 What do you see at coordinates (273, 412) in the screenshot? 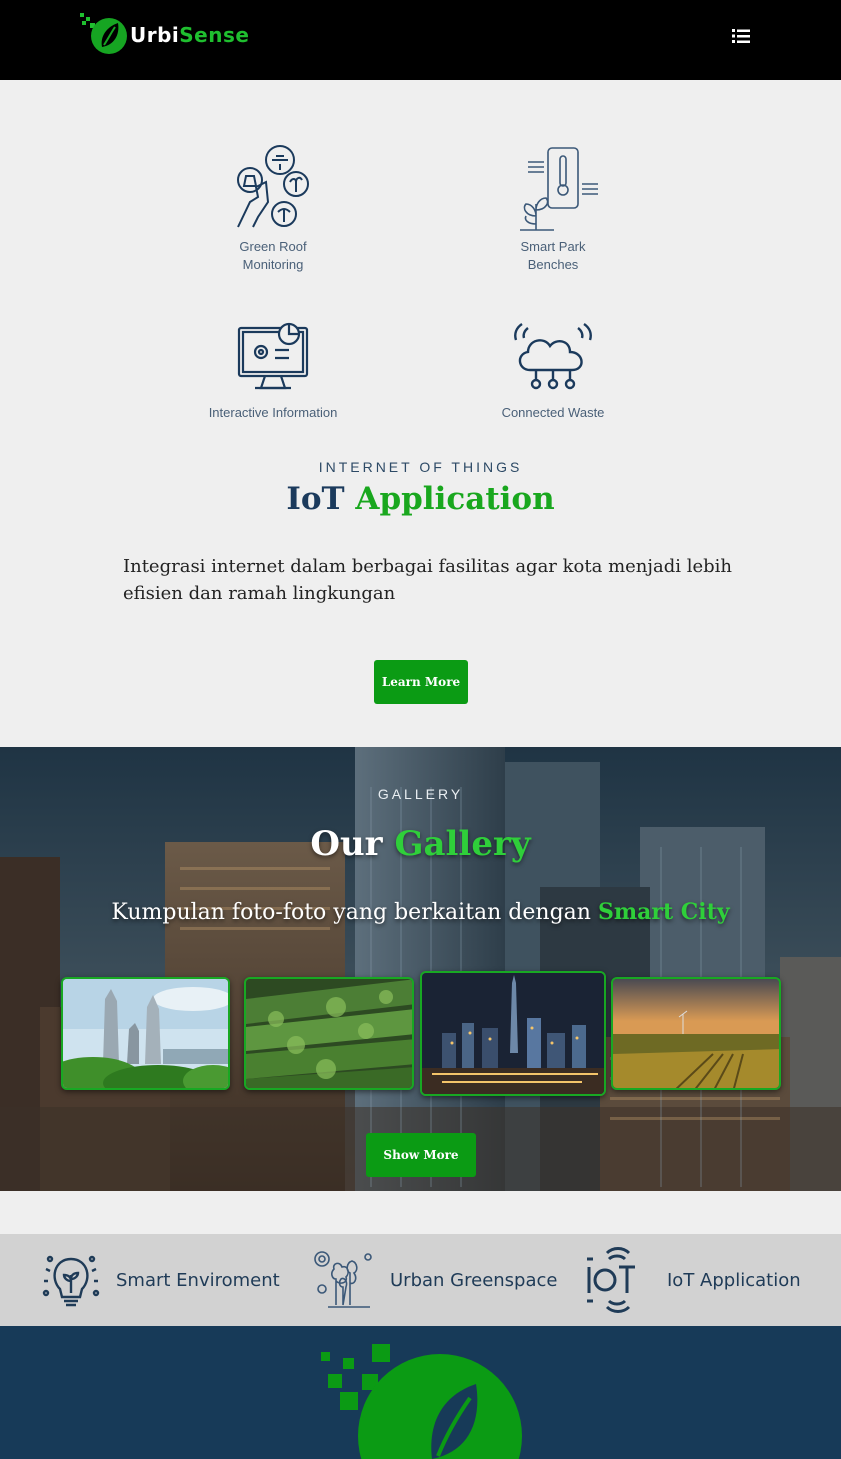
I see `feature-label: Interactive Information` at bounding box center [273, 412].